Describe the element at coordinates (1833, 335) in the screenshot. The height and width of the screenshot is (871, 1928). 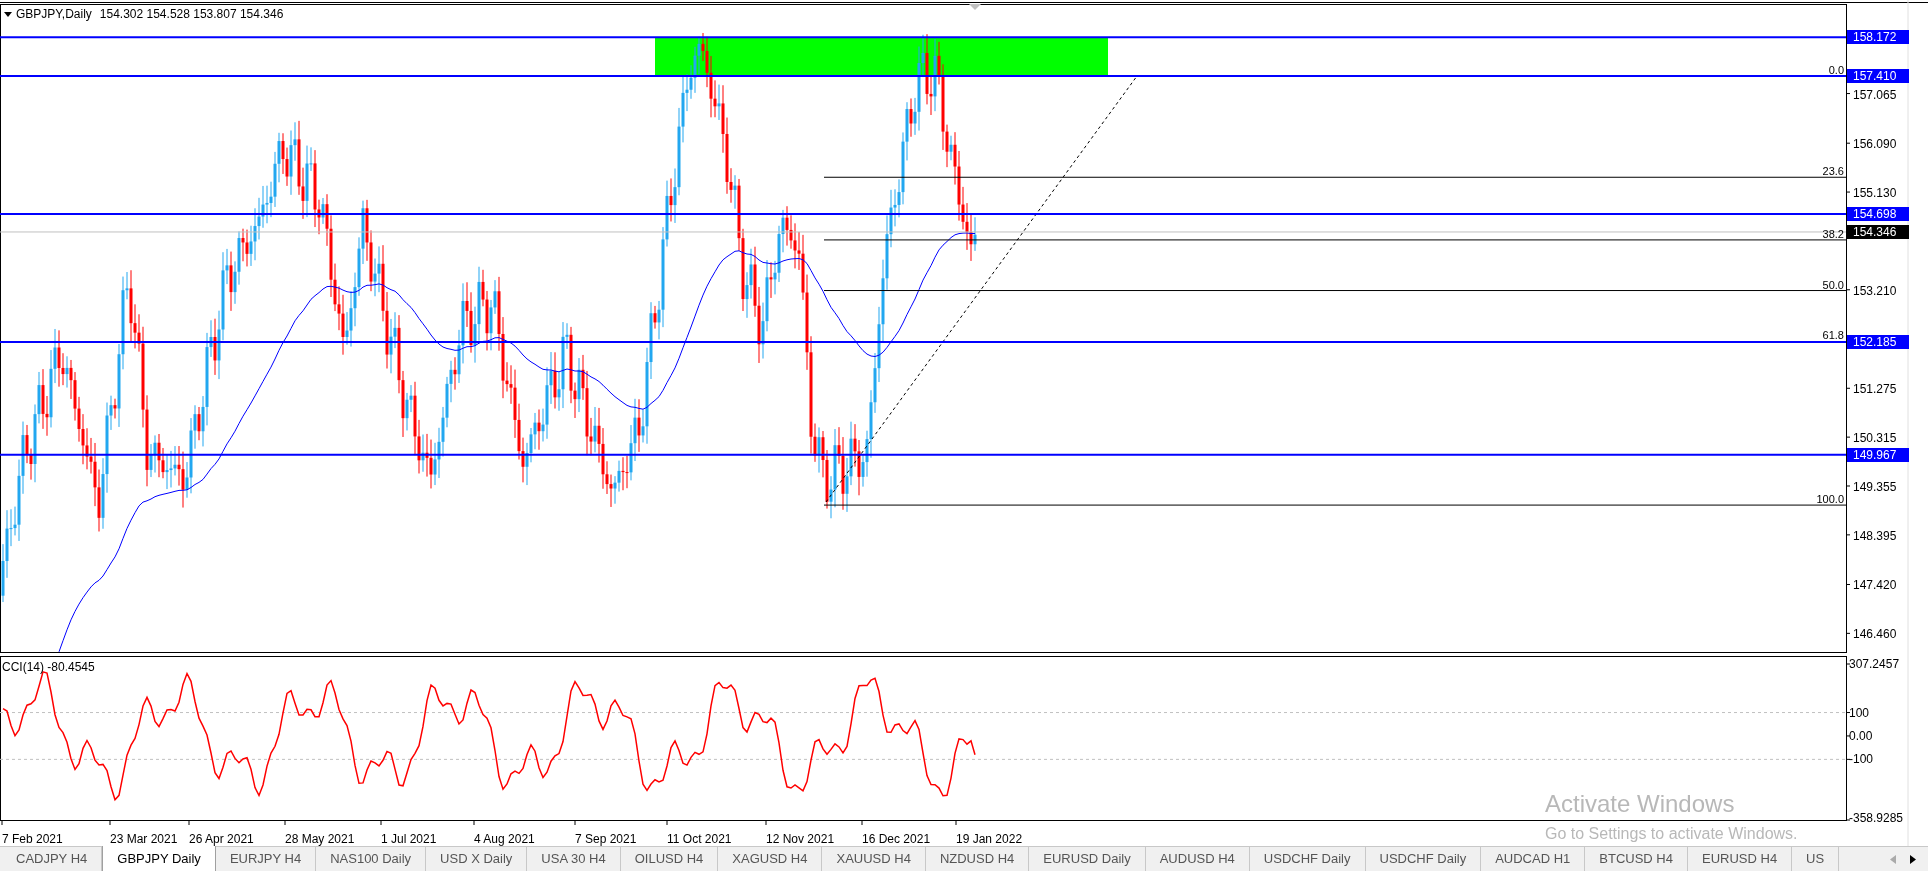
I see `fibonacci-label: 61.8` at that location.